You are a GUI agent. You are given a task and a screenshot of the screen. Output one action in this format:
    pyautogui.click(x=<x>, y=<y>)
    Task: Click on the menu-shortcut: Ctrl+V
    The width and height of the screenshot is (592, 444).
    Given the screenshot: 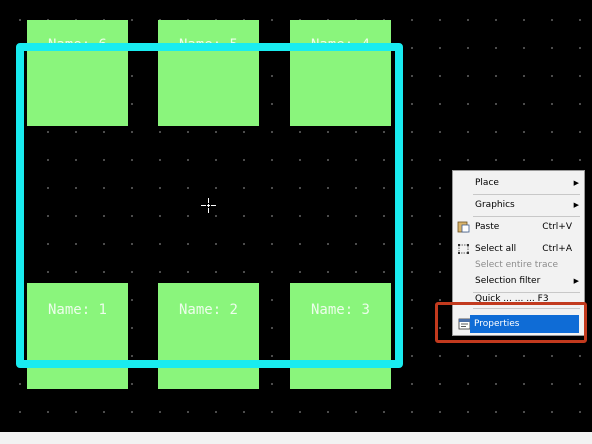 What is the action you would take?
    pyautogui.click(x=557, y=227)
    